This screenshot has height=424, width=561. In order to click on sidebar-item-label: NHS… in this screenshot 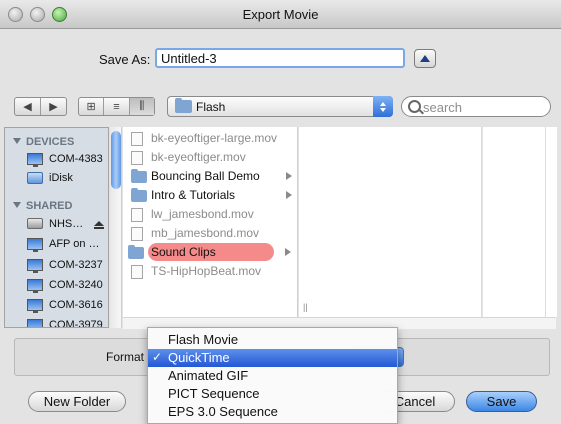, I will do `click(66, 224)`.